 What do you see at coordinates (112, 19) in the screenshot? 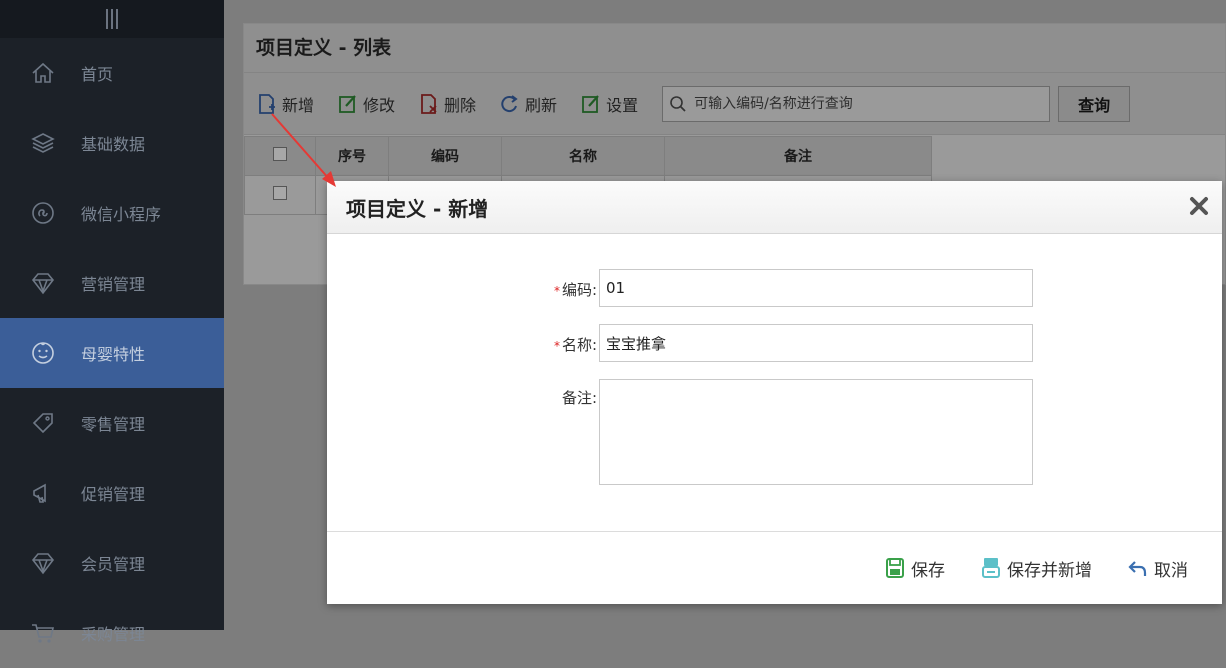
I see `sidebar-toggle` at bounding box center [112, 19].